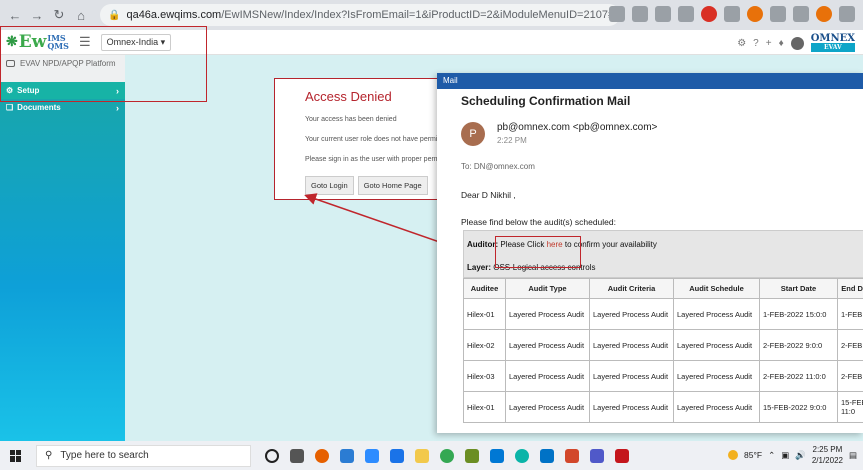 The height and width of the screenshot is (470, 863). What do you see at coordinates (631, 288) in the screenshot?
I see `col-header: Audit Criteria` at bounding box center [631, 288].